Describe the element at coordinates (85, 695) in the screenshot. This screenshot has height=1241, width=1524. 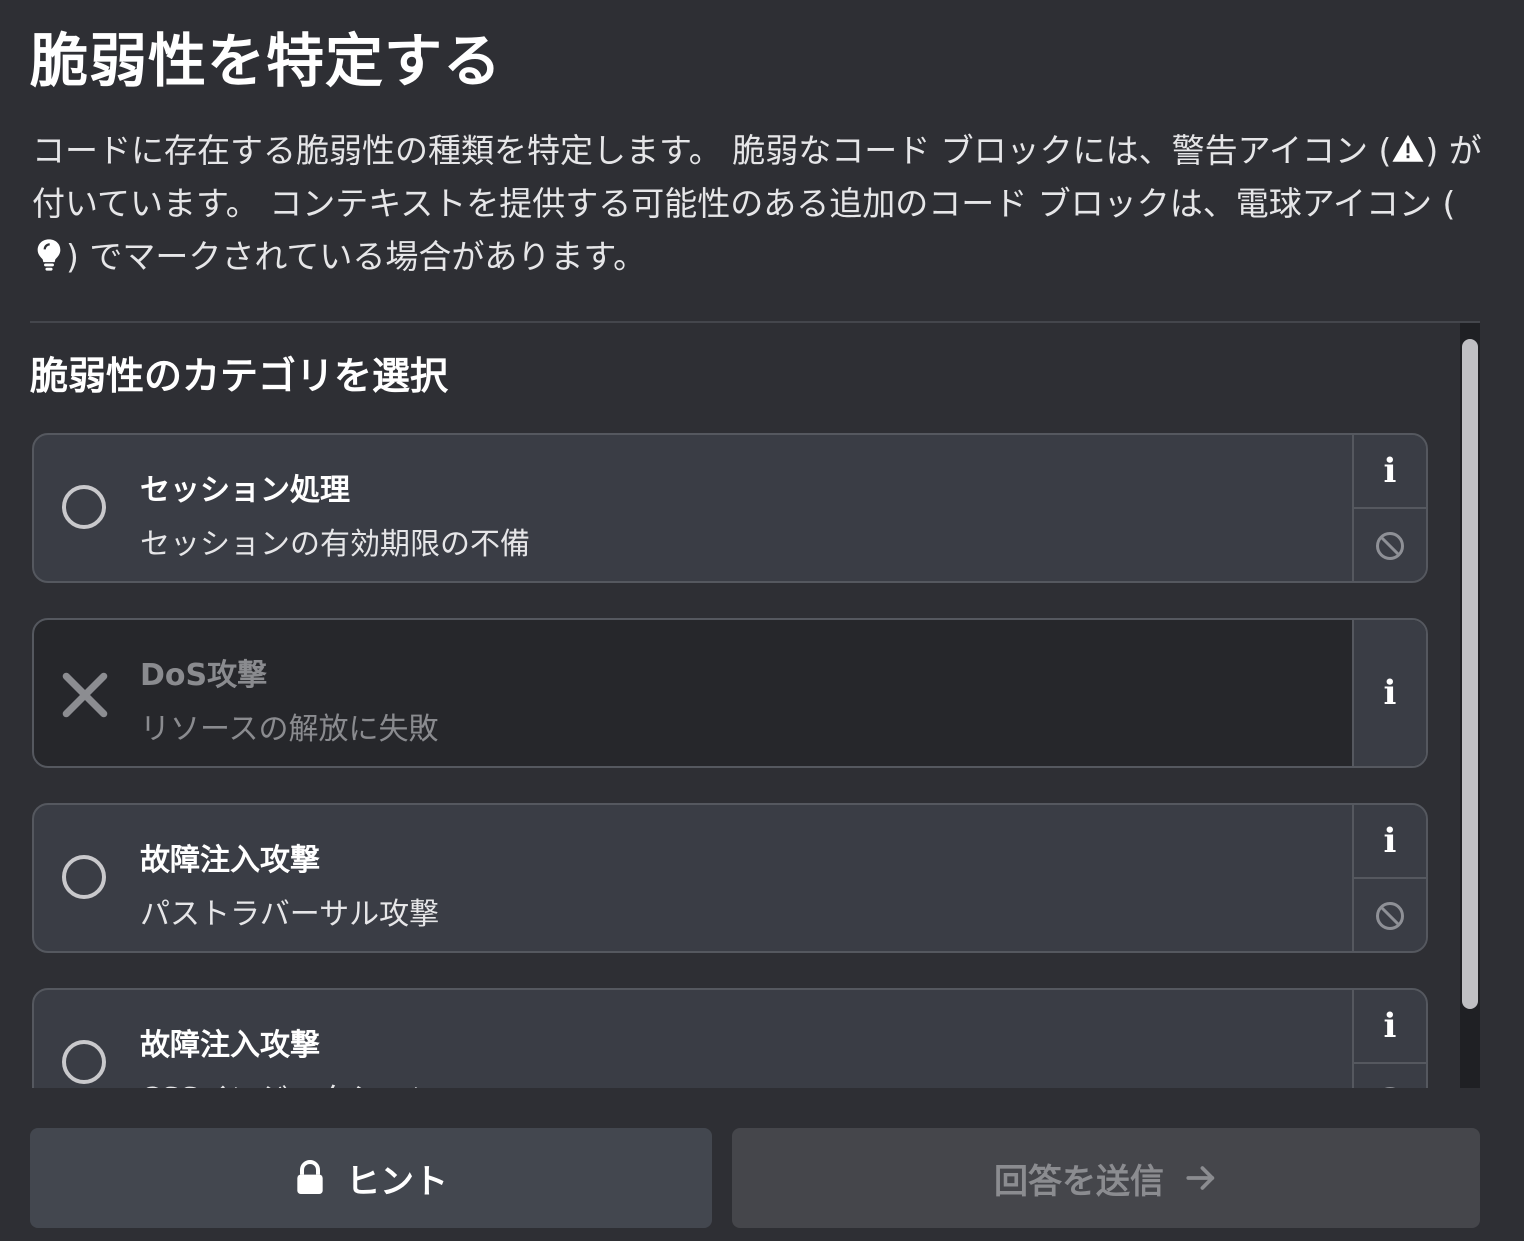
I see `x-mark-icon` at that location.